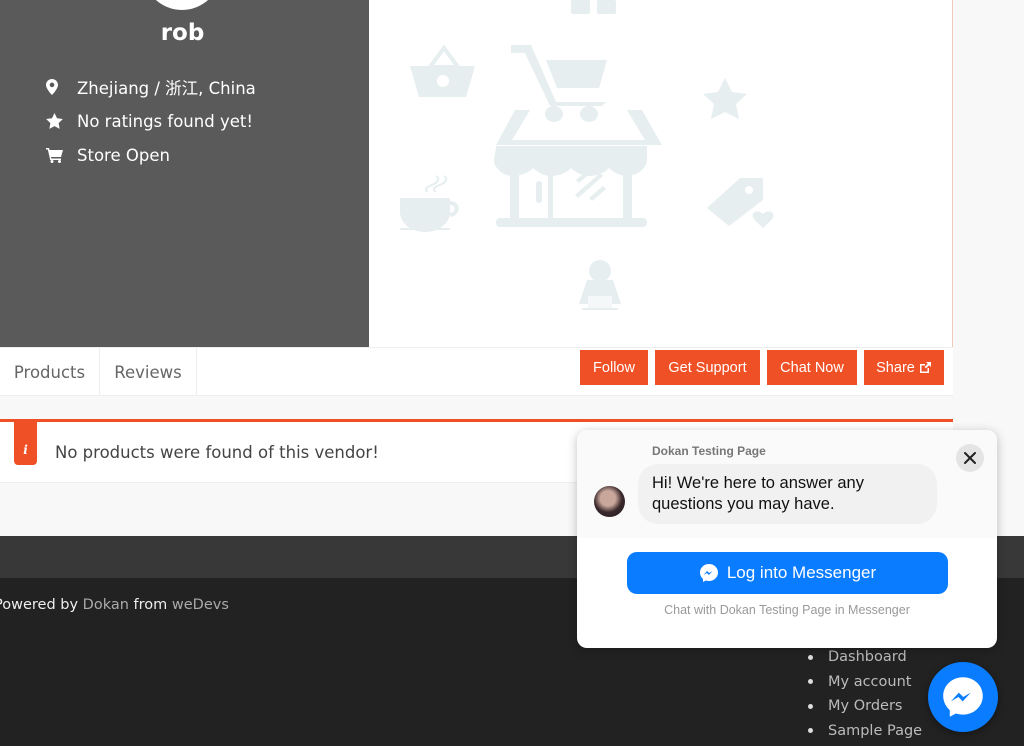 This screenshot has height=746, width=1024. I want to click on tab-products: Products, so click(50, 372).